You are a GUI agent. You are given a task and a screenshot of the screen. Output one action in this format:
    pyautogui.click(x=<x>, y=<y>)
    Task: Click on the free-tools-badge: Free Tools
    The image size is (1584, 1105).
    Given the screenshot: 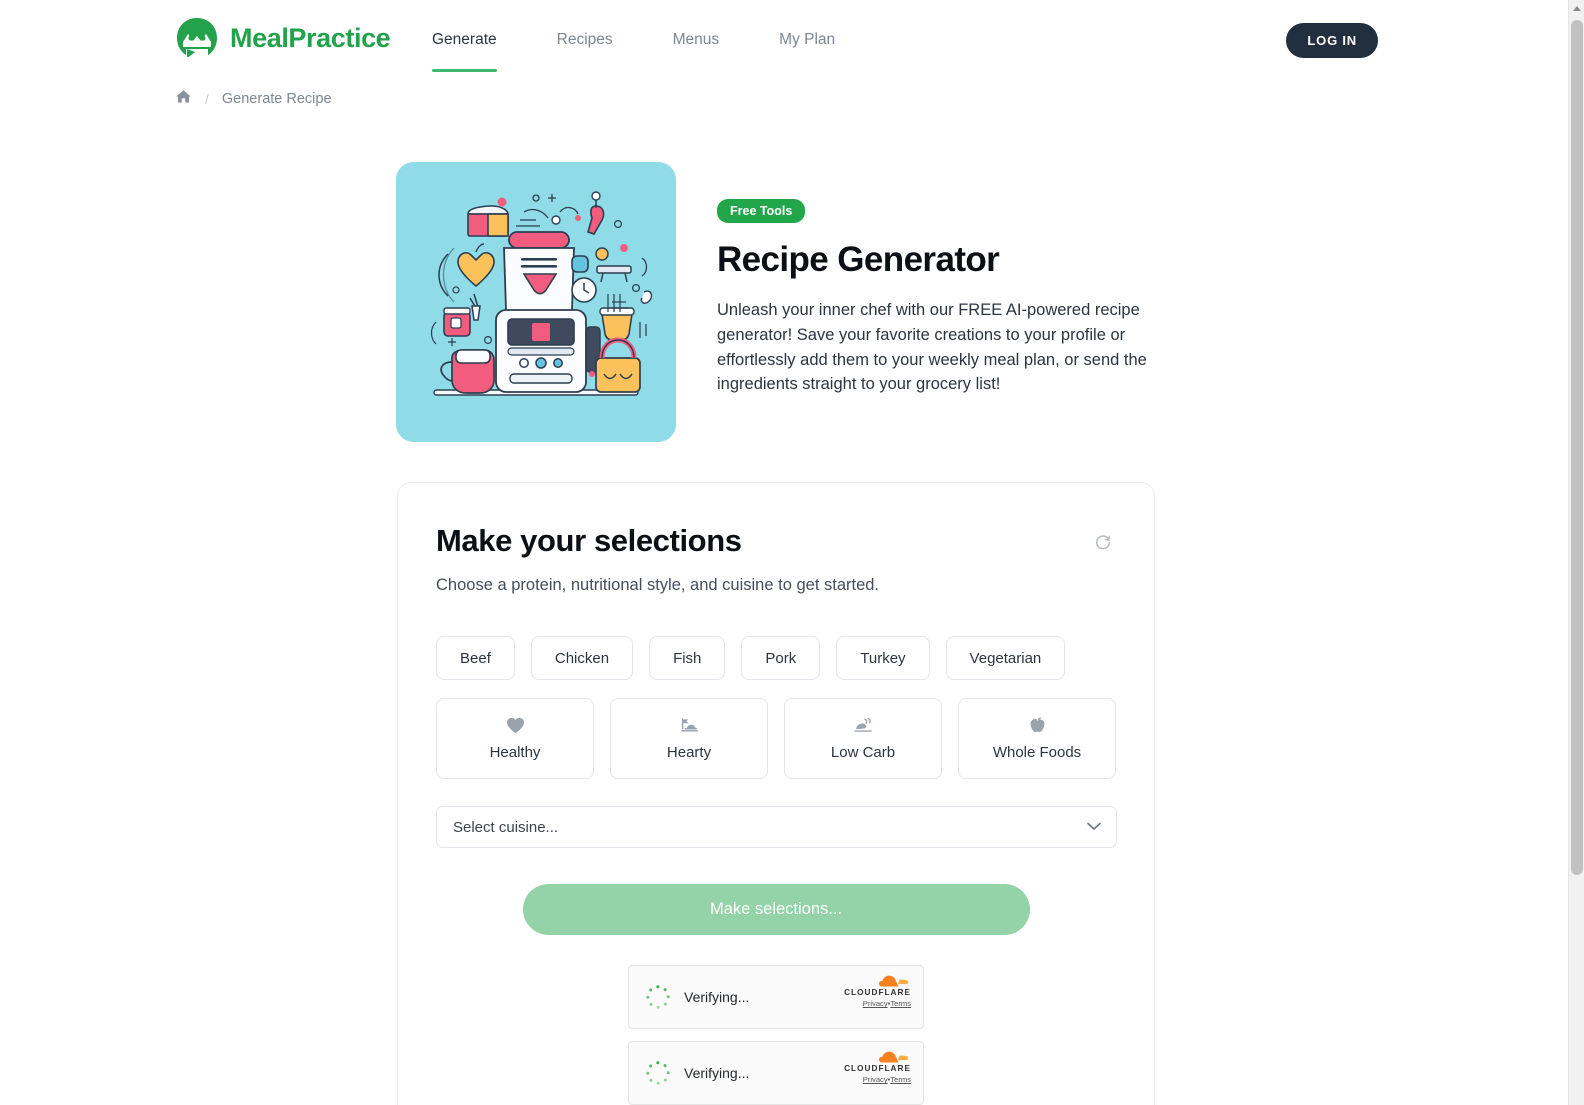 What is the action you would take?
    pyautogui.click(x=761, y=211)
    